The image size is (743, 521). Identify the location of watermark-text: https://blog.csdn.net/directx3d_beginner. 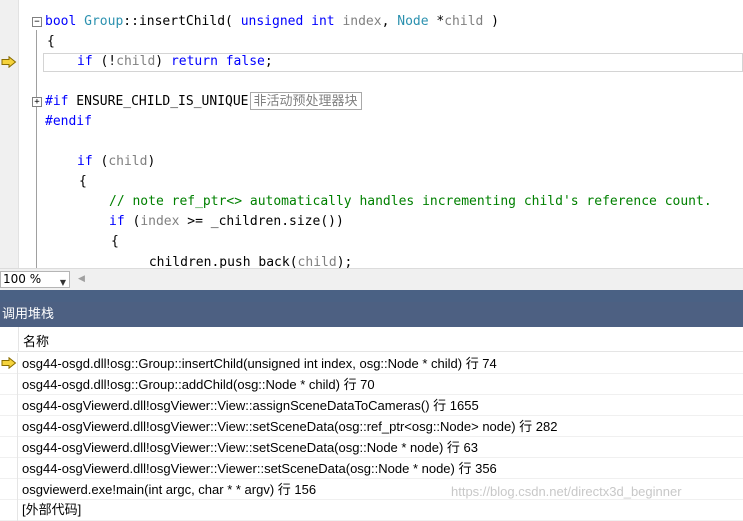
(566, 491).